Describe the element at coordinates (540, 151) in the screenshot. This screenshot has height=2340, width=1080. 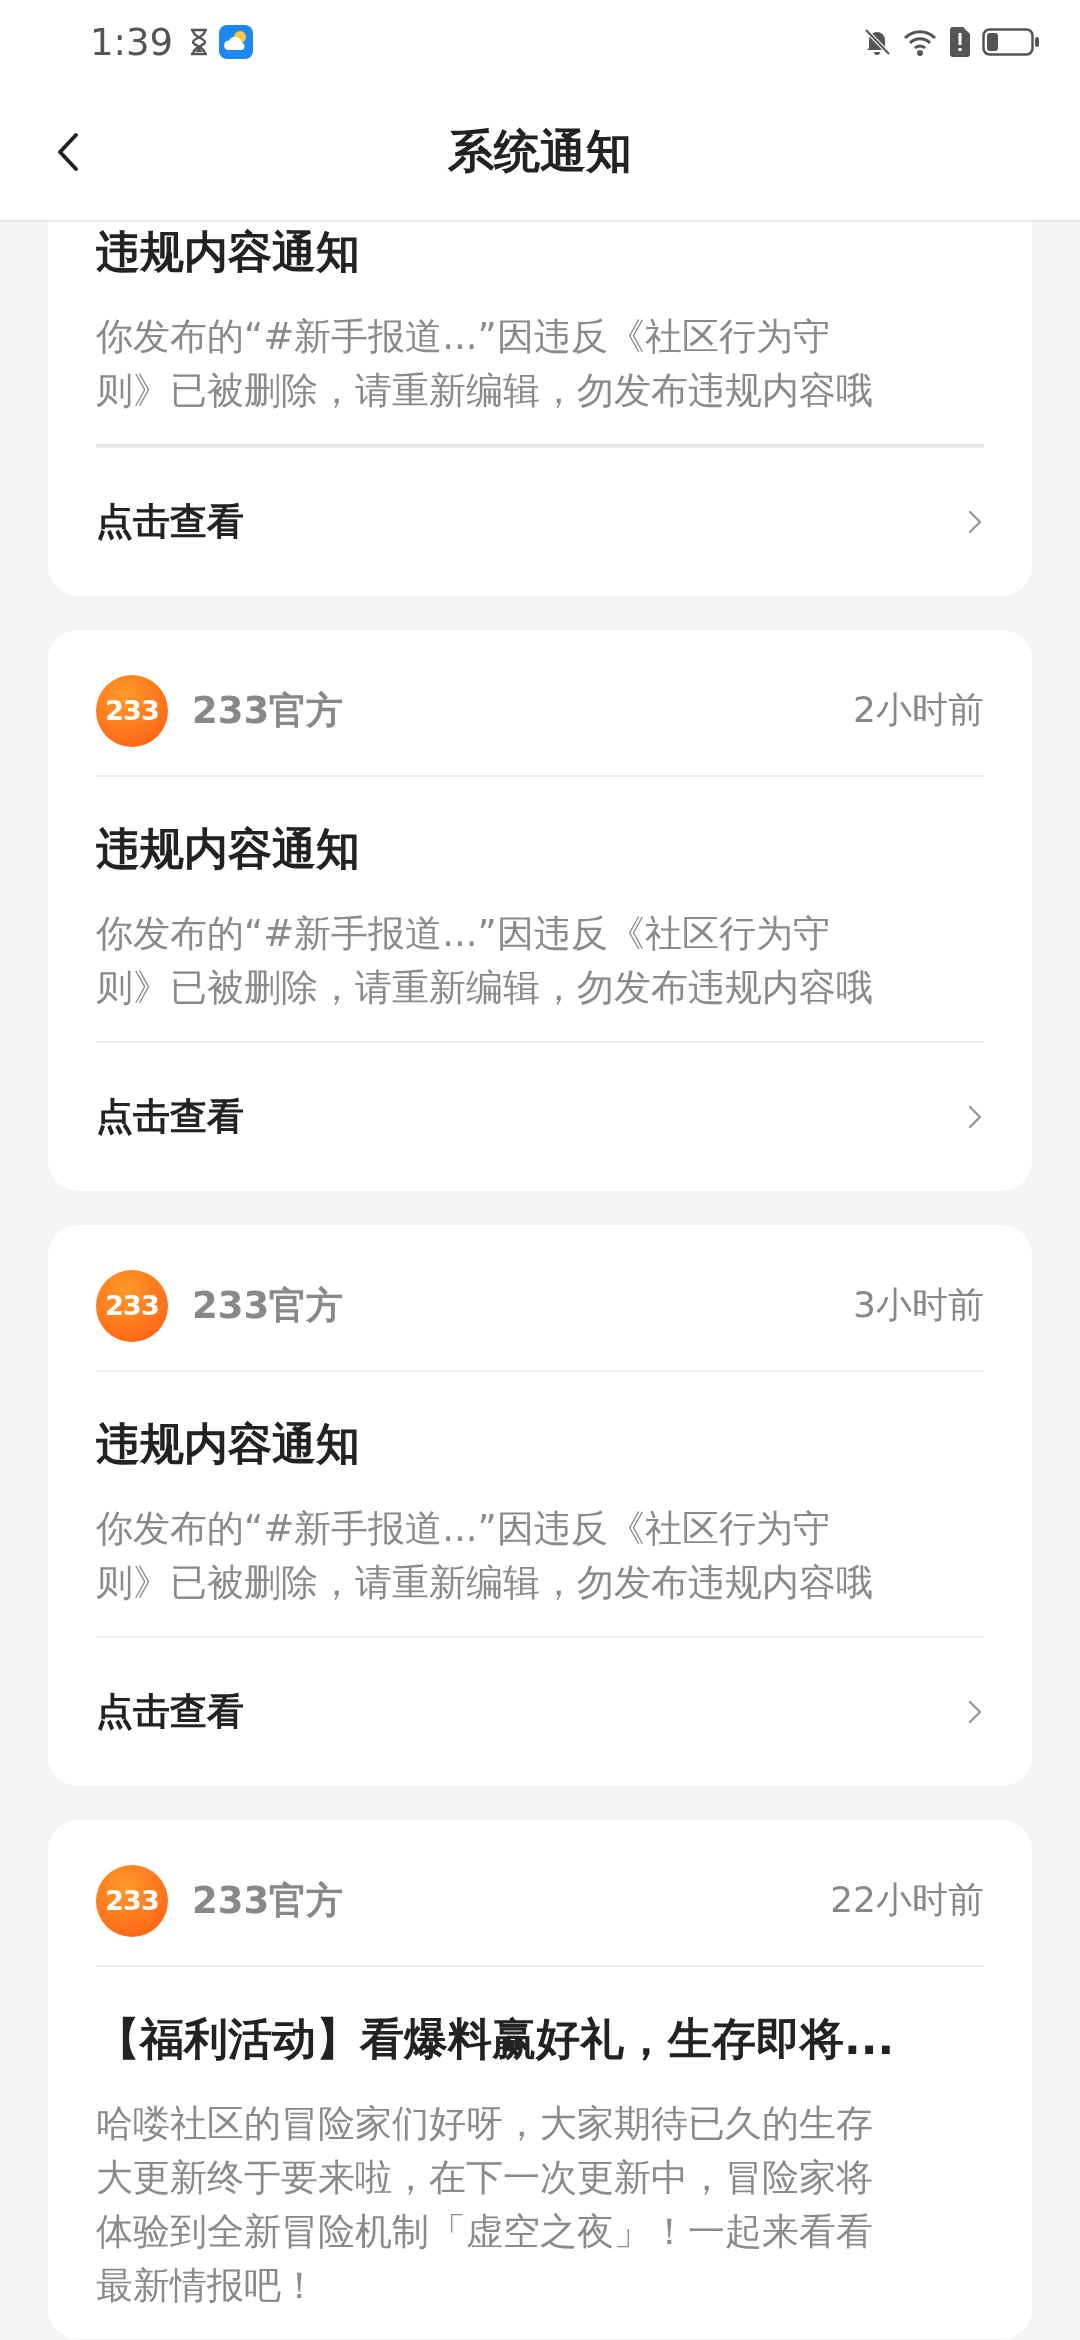
I see `page-title: 系统通知` at that location.